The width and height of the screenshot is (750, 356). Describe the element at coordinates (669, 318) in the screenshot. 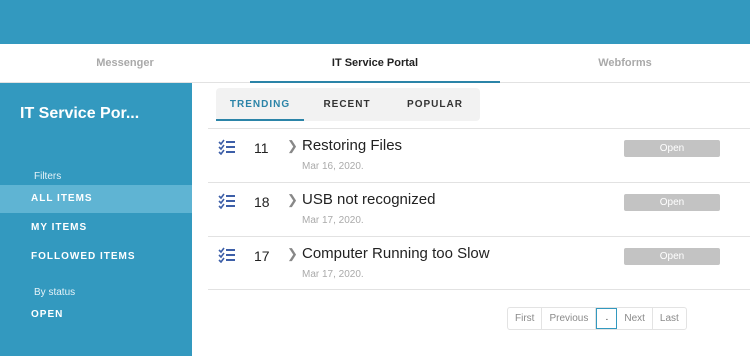

I see `pager-last-button: Last` at that location.